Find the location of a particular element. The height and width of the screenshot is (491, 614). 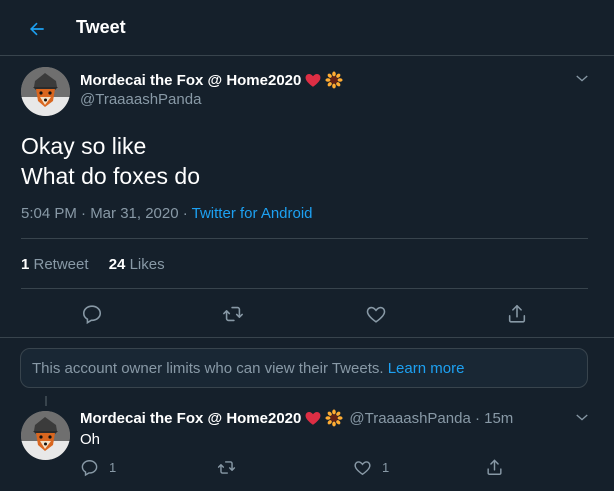

like-button is located at coordinates (376, 314).